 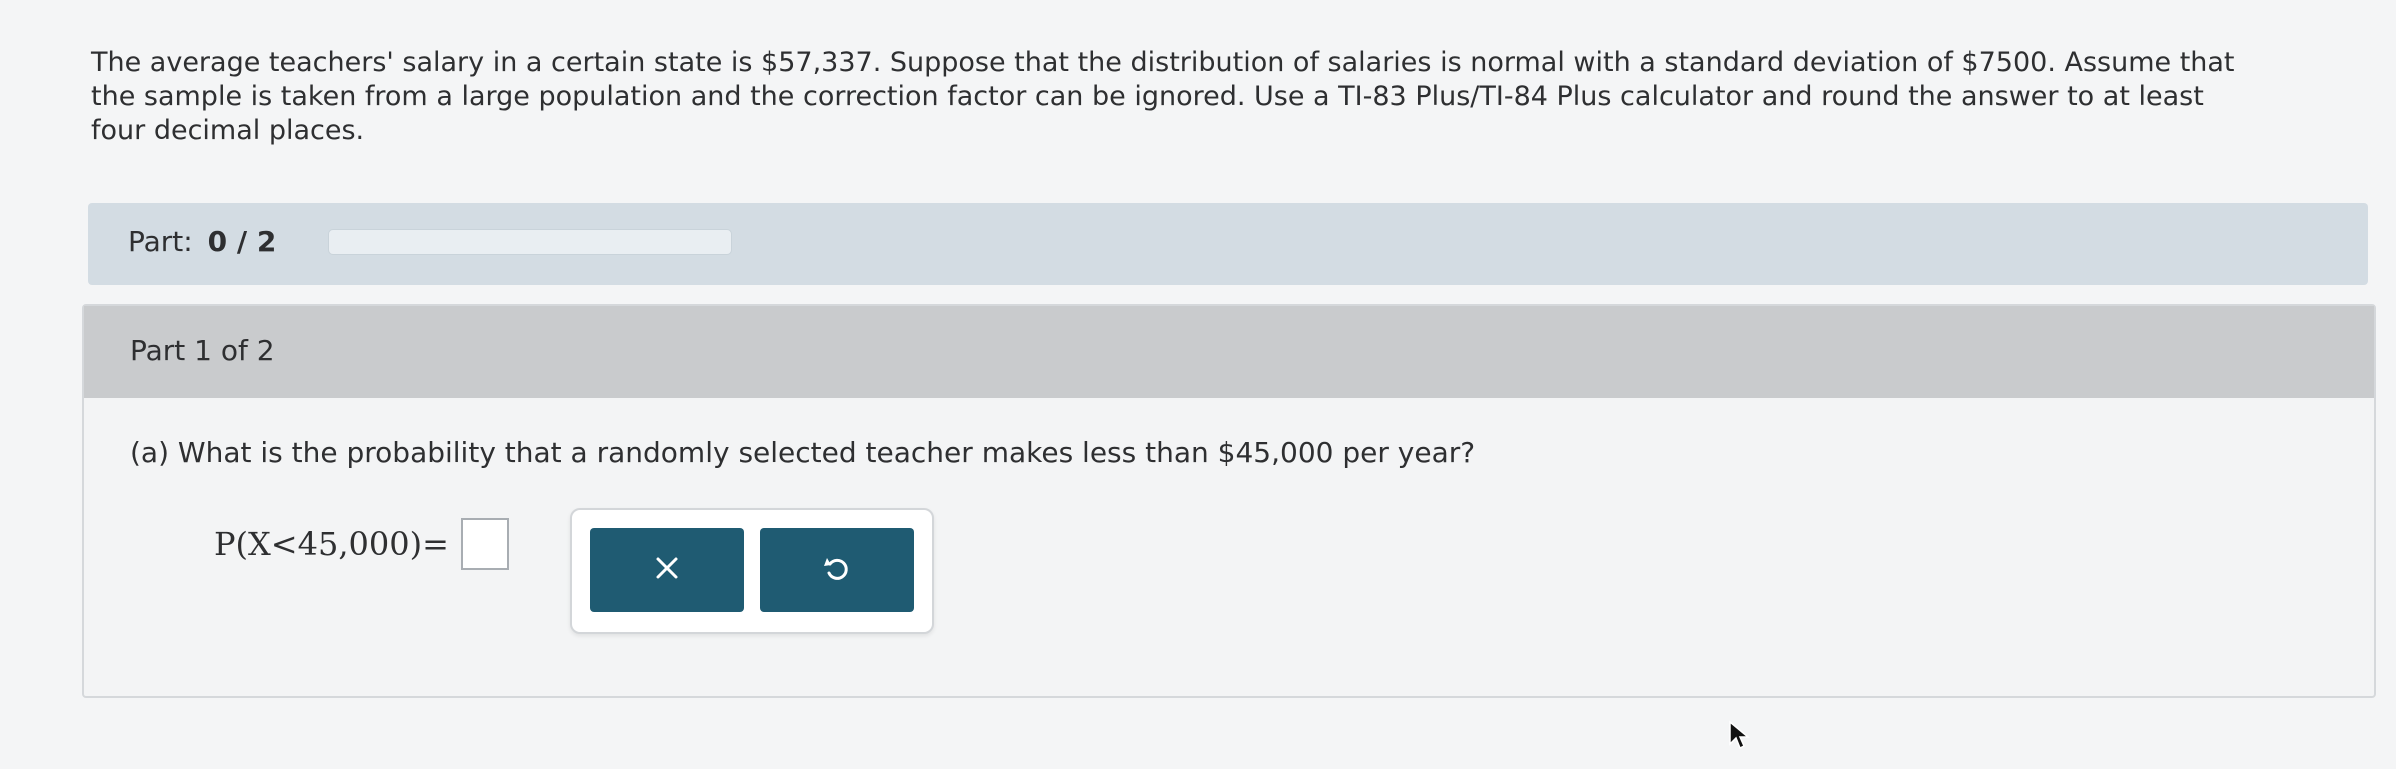 I want to click on problem-line: four decimal places., so click(x=228, y=130).